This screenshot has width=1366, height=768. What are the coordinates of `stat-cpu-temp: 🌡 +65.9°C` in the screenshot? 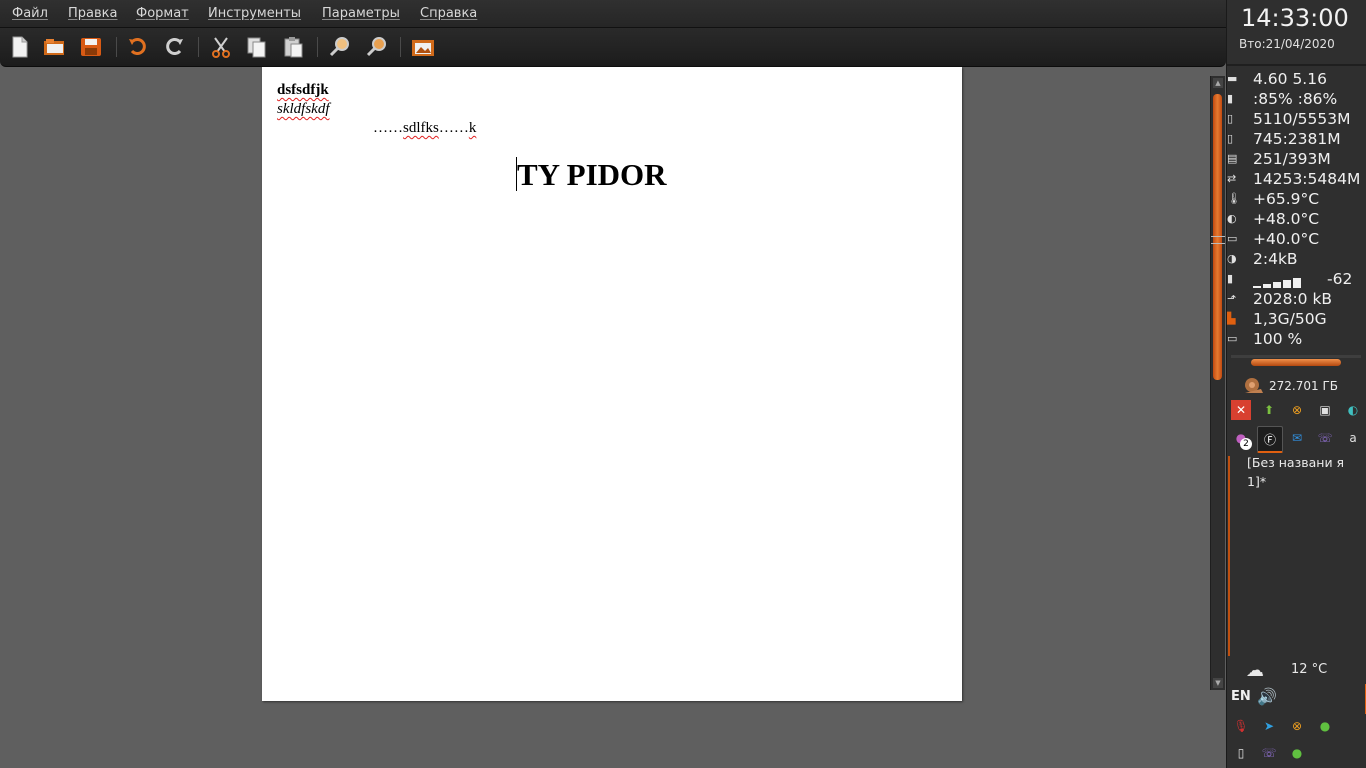 It's located at (1296, 200).